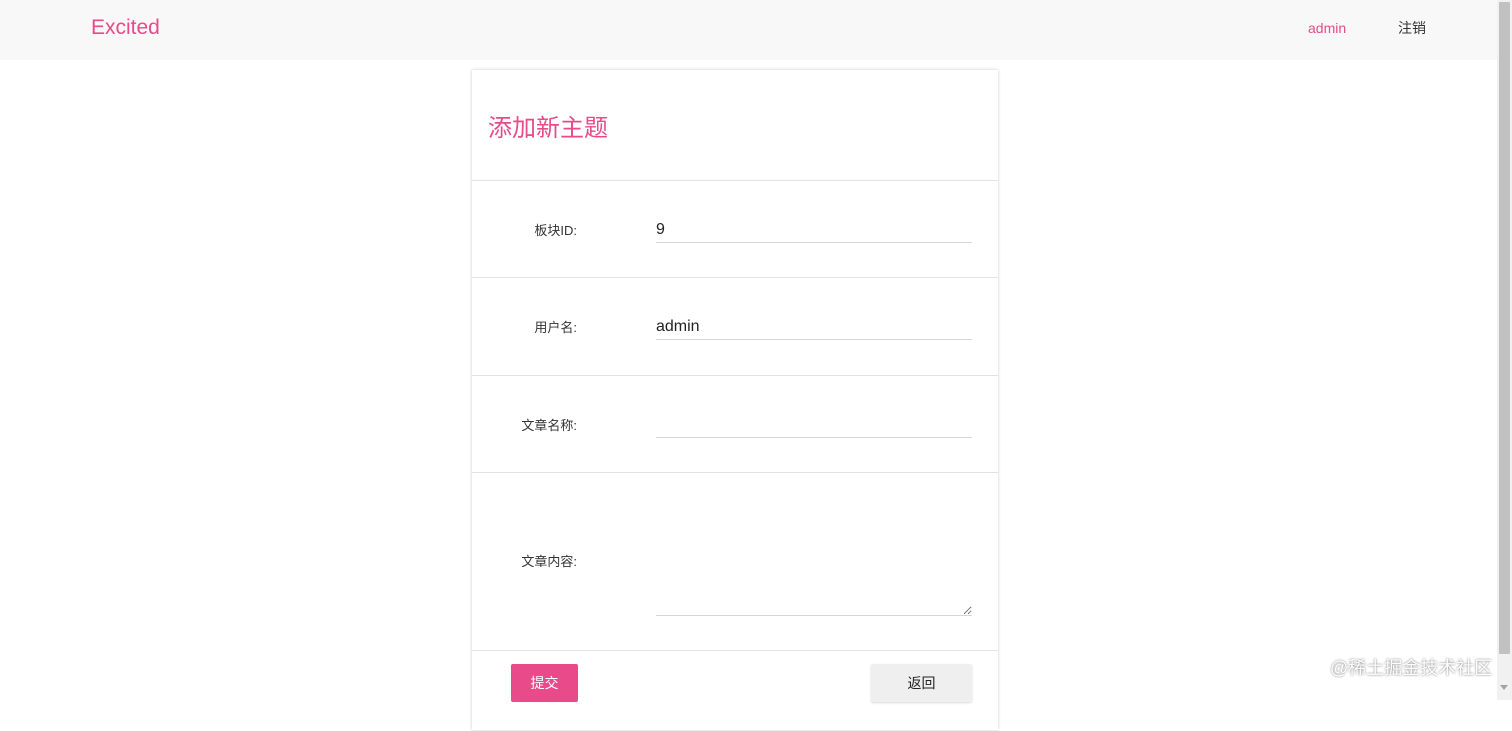 This screenshot has height=731, width=1512. Describe the element at coordinates (1504, 328) in the screenshot. I see `scrollbar-thumb` at that location.